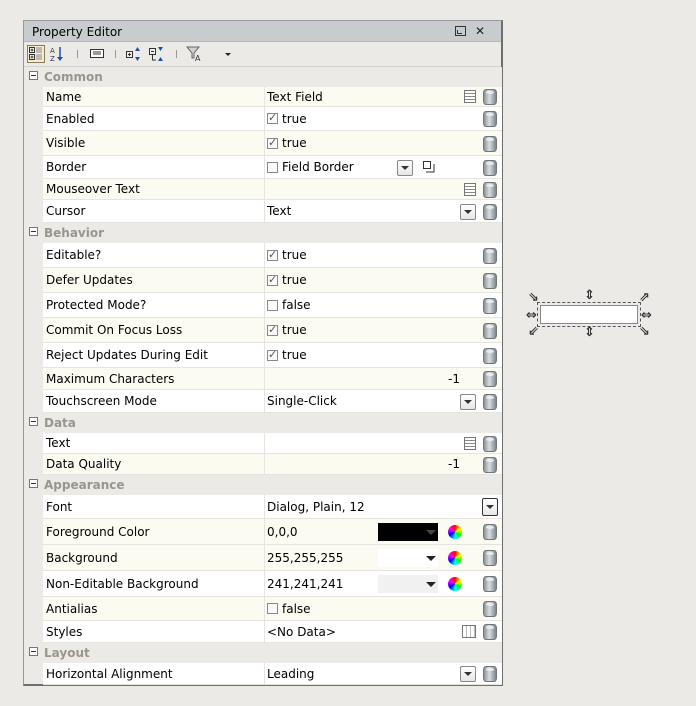  I want to click on property-row: Reject Updates During Edit true, so click(272, 355).